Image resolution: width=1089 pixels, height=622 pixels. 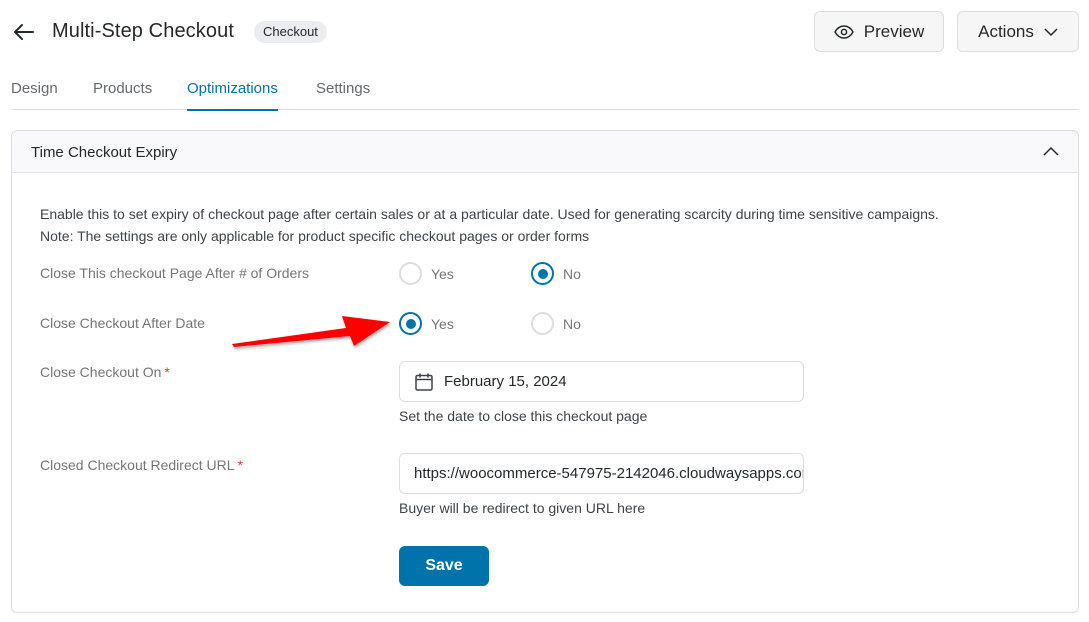 What do you see at coordinates (426, 323) in the screenshot?
I see `close-after-date-yes-radio: Yes` at bounding box center [426, 323].